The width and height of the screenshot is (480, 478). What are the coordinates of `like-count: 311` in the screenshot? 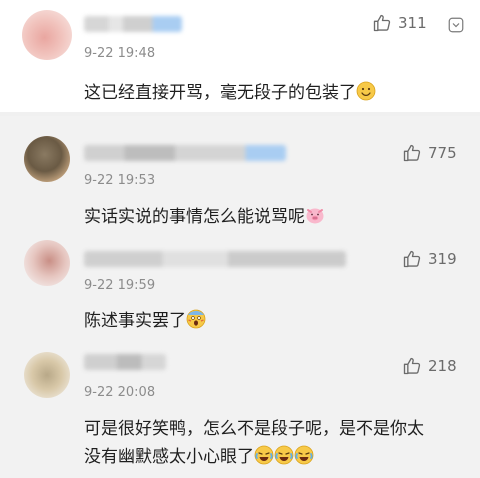 It's located at (412, 23).